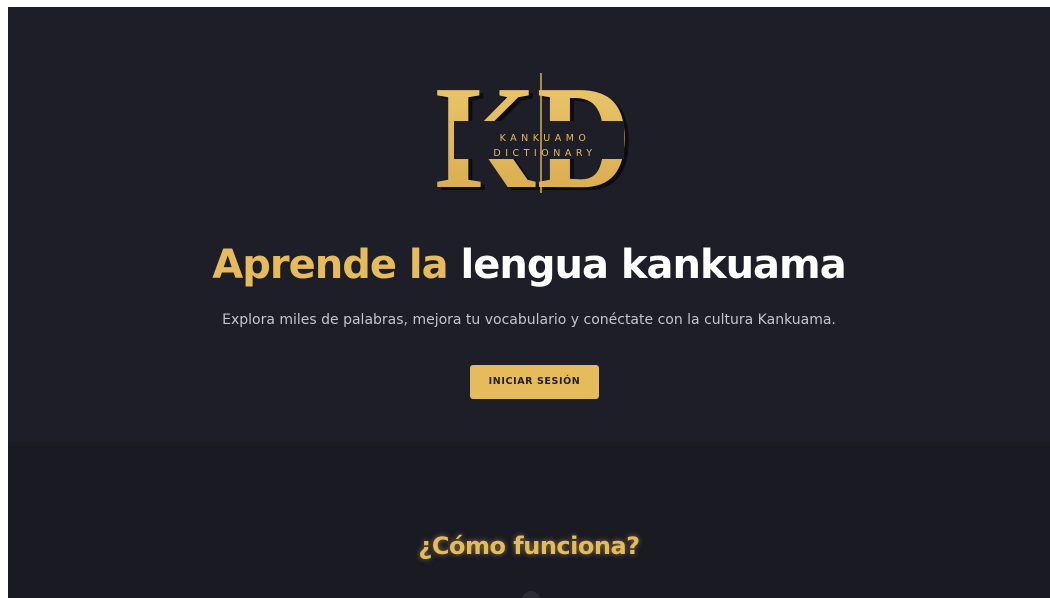 This screenshot has width=1050, height=598. Describe the element at coordinates (545, 138) in the screenshot. I see `logo-text-line1: KANKUAMO` at that location.